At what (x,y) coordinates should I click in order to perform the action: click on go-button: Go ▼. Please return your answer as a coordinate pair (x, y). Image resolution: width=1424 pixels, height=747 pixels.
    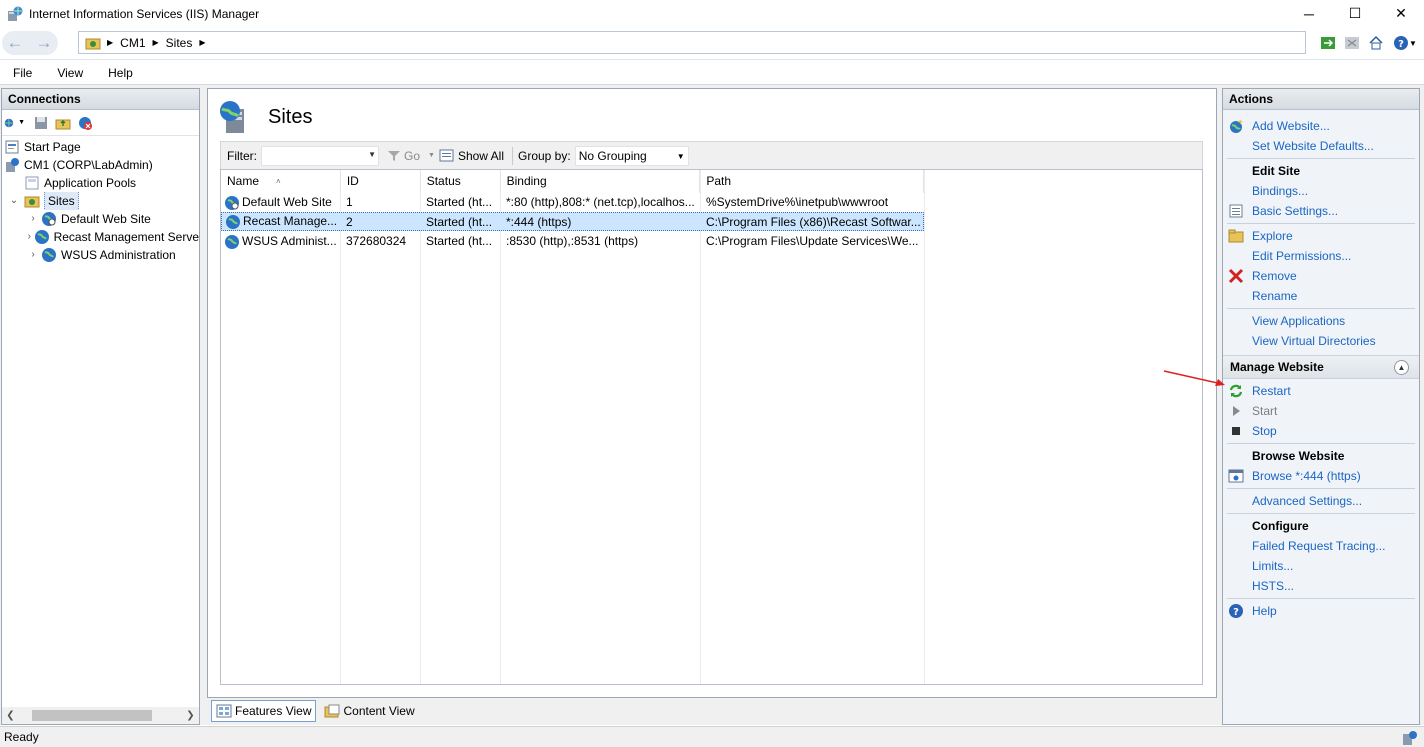
    Looking at the image, I should click on (411, 156).